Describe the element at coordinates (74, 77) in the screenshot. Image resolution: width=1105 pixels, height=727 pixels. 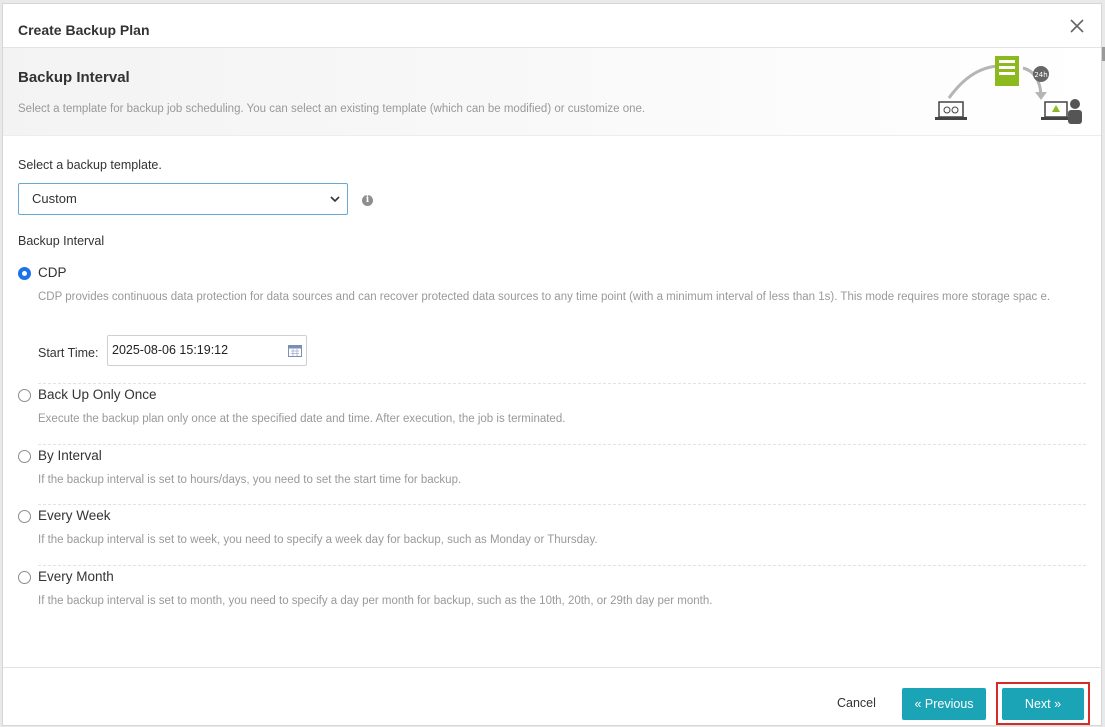
I see `step-title: Backup Interval` at that location.